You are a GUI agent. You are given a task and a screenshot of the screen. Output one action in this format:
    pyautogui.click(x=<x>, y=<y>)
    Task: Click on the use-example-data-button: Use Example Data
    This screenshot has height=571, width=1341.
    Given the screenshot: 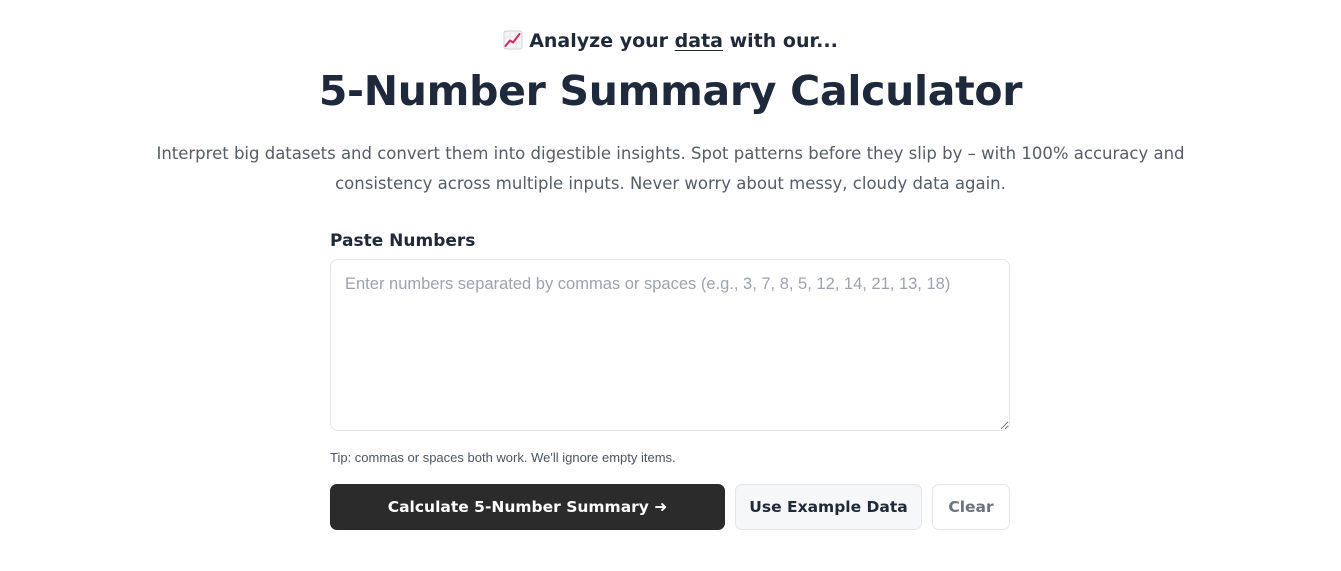 What is the action you would take?
    pyautogui.click(x=828, y=507)
    